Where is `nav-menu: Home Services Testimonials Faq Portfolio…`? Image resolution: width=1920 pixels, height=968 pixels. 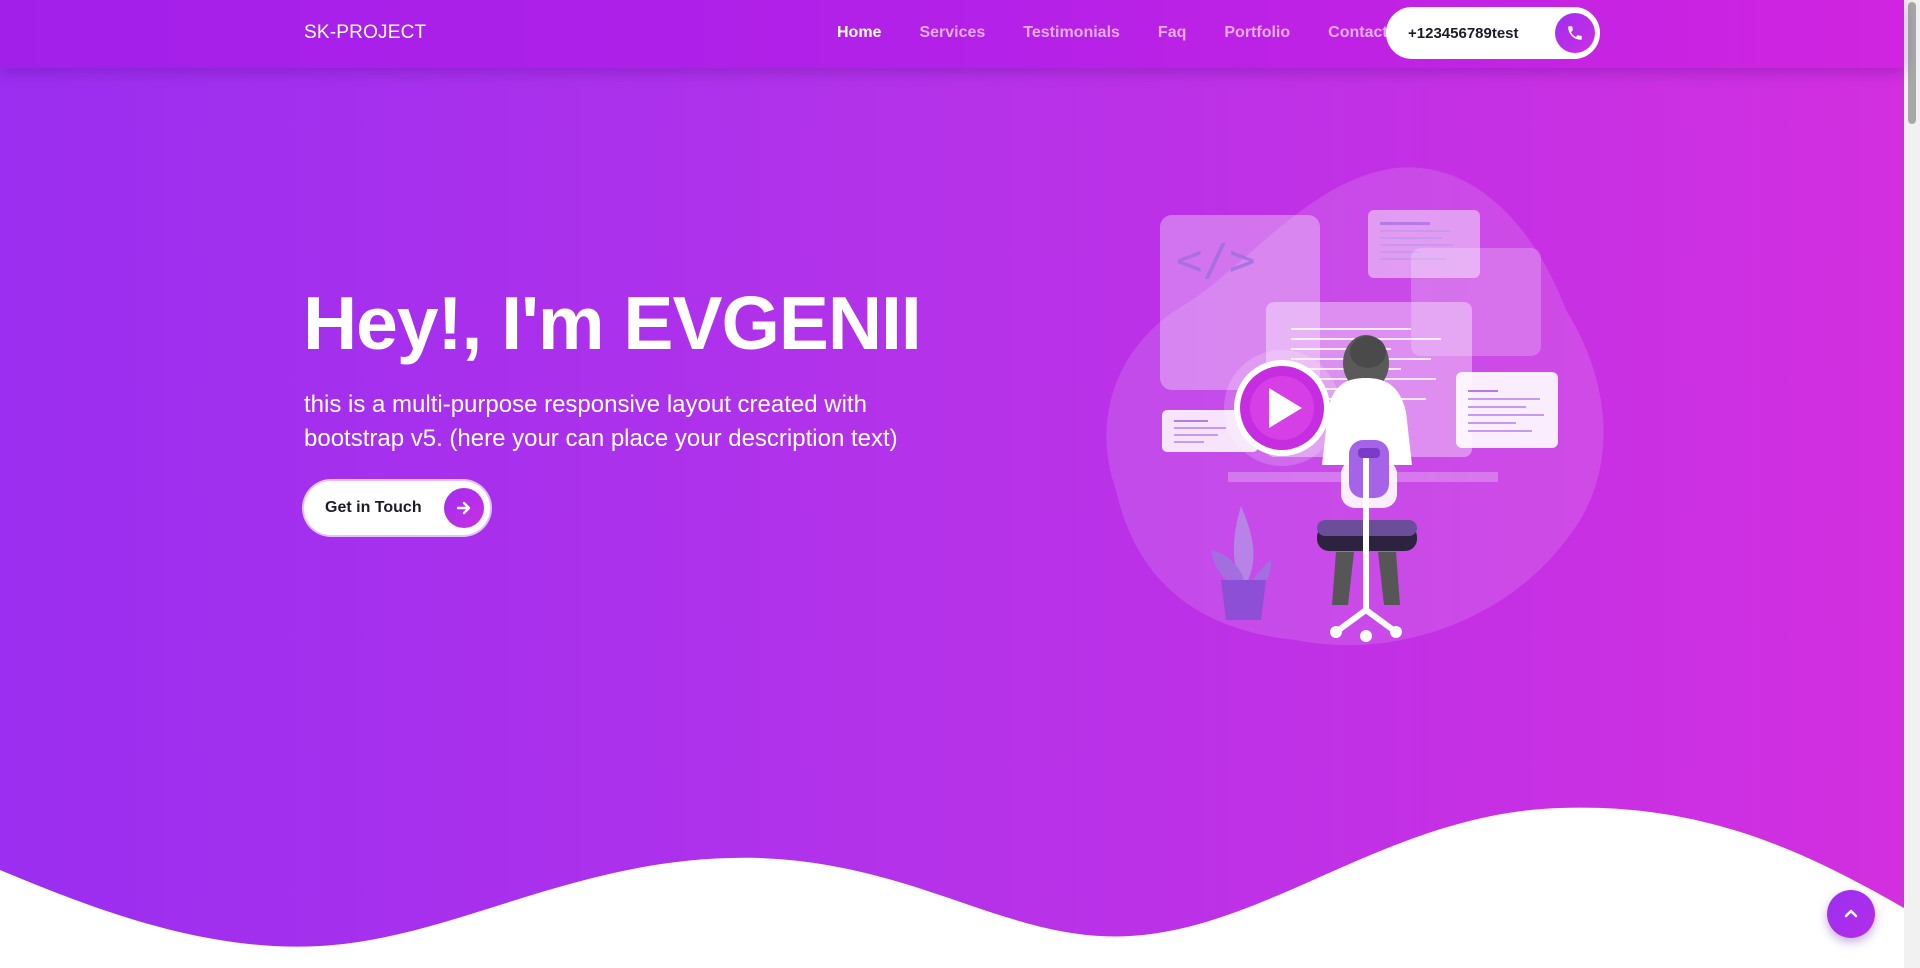 nav-menu: Home Services Testimonials Faq Portfolio… is located at coordinates (1131, 33).